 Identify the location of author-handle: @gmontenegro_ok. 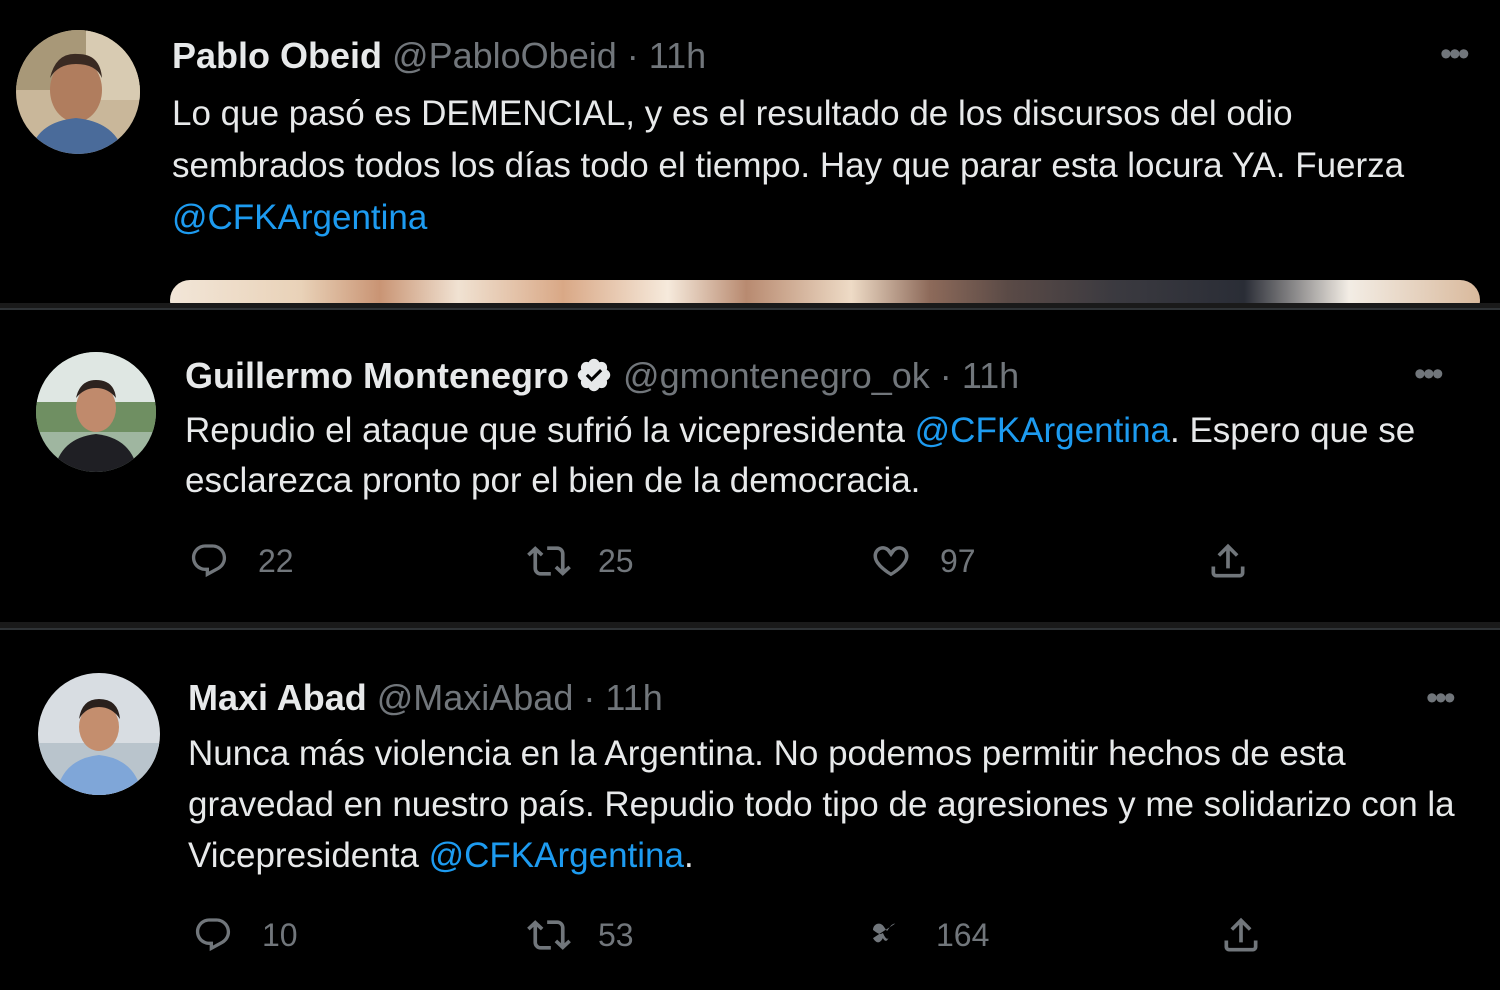
(776, 375).